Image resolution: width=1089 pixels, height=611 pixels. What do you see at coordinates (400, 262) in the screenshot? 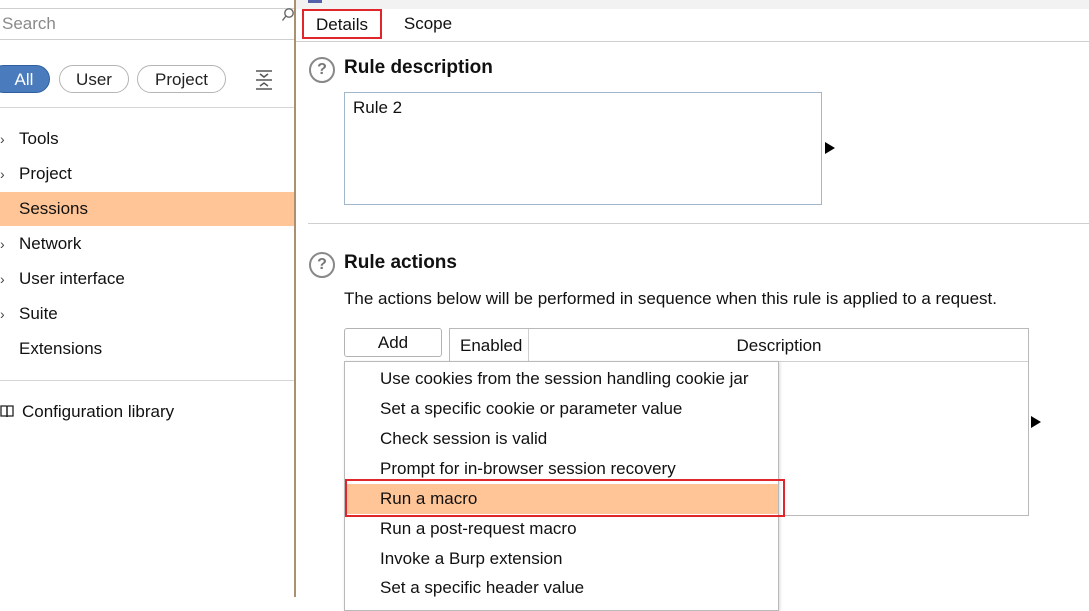
I see `rule-actions-title: Rule actions` at bounding box center [400, 262].